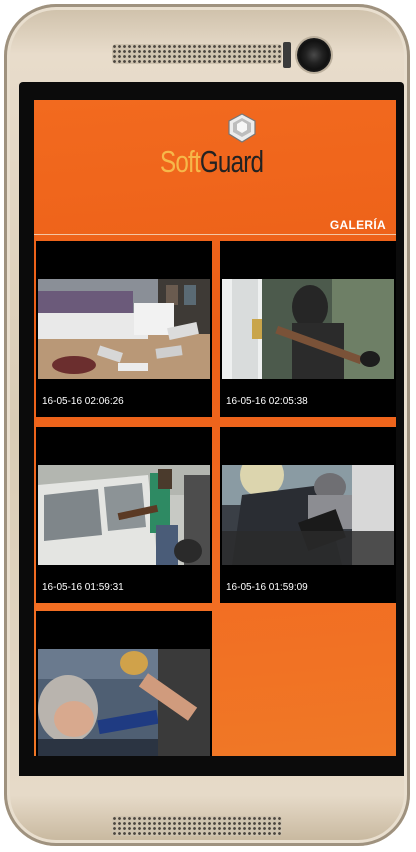  What do you see at coordinates (197, 54) in the screenshot?
I see `earpiece-speaker` at bounding box center [197, 54].